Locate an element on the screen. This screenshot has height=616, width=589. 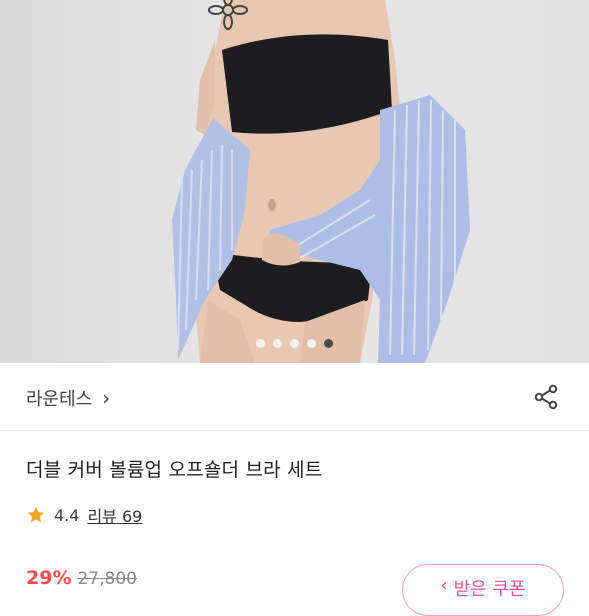
coupon-button: ‹ 받은 쿠폰 is located at coordinates (483, 590).